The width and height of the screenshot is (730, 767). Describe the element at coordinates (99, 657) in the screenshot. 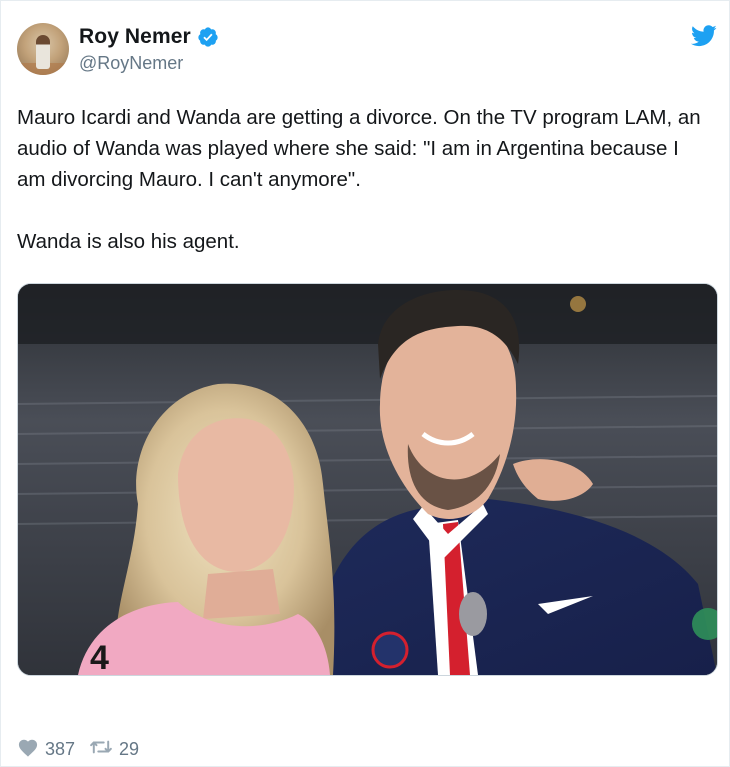

I see `jersey-number: 4` at that location.